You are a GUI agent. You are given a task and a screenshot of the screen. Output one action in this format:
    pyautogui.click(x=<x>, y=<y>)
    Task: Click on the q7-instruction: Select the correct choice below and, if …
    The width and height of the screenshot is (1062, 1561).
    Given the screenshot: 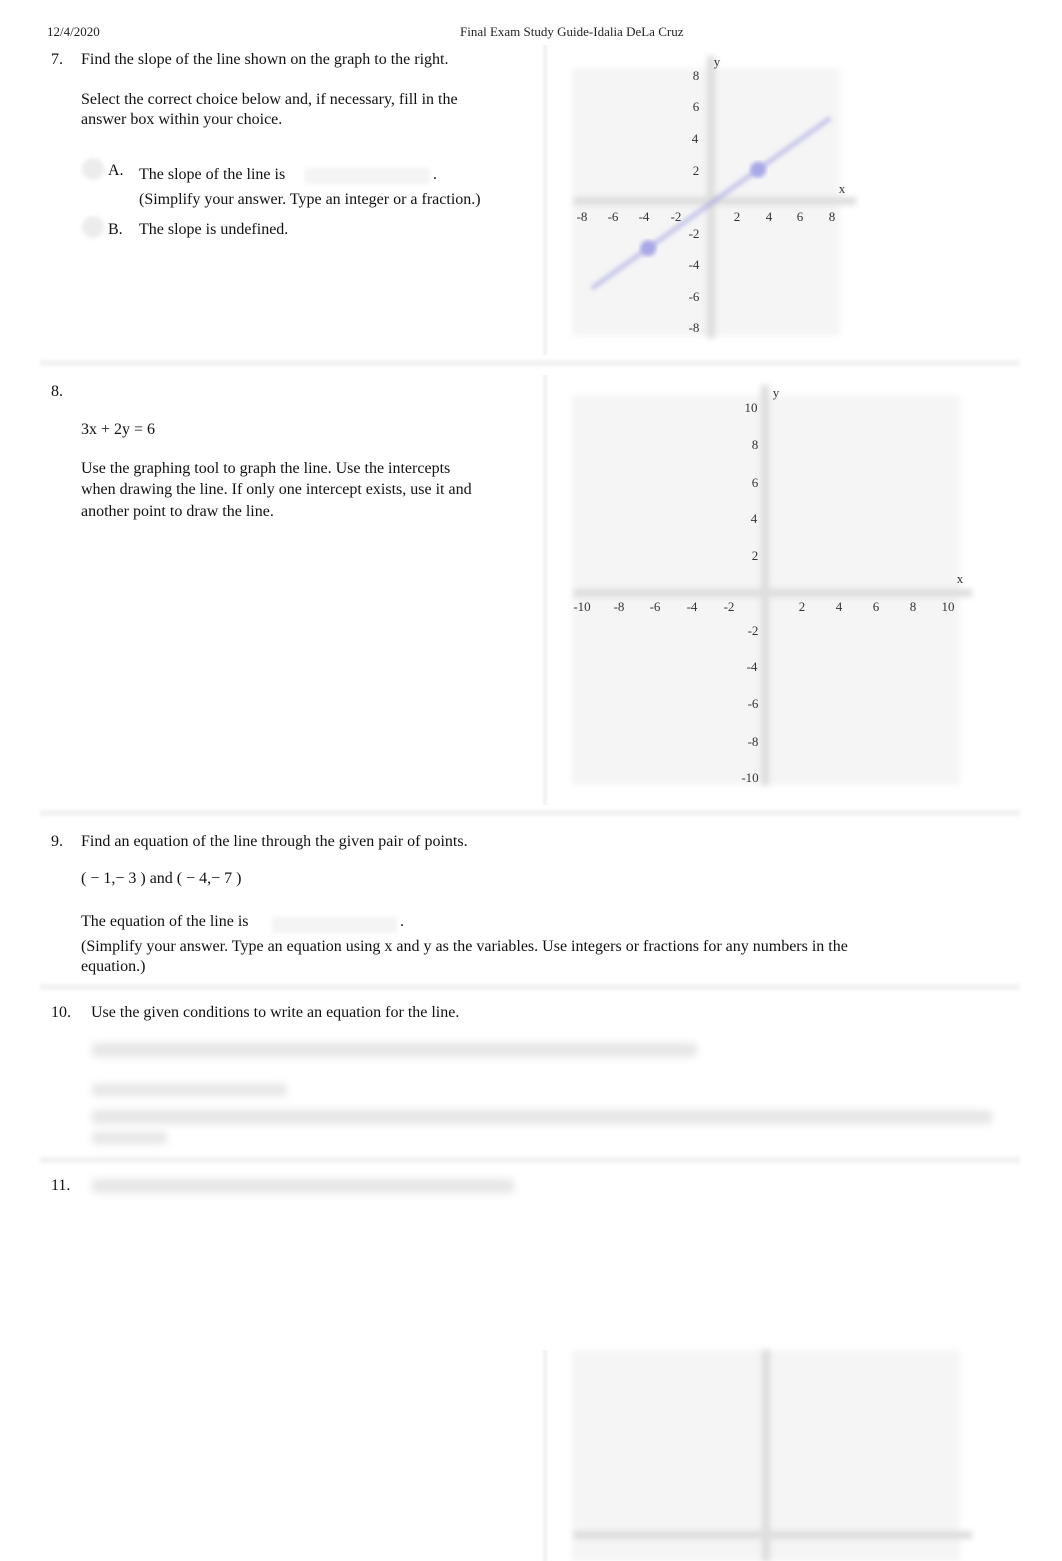 What is the action you would take?
    pyautogui.click(x=269, y=99)
    